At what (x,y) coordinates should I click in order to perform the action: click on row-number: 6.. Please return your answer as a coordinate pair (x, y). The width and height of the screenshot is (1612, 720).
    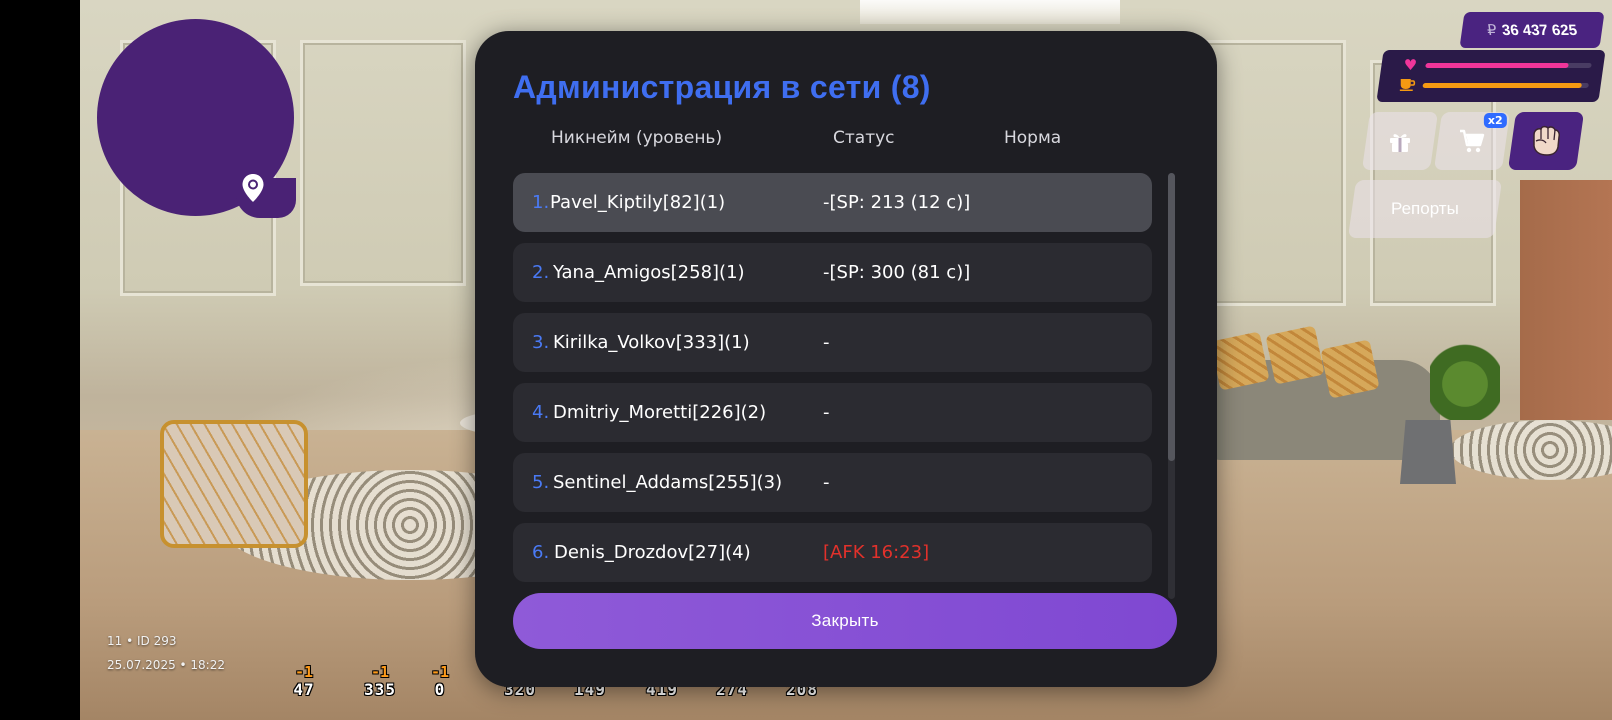
    Looking at the image, I should click on (541, 552).